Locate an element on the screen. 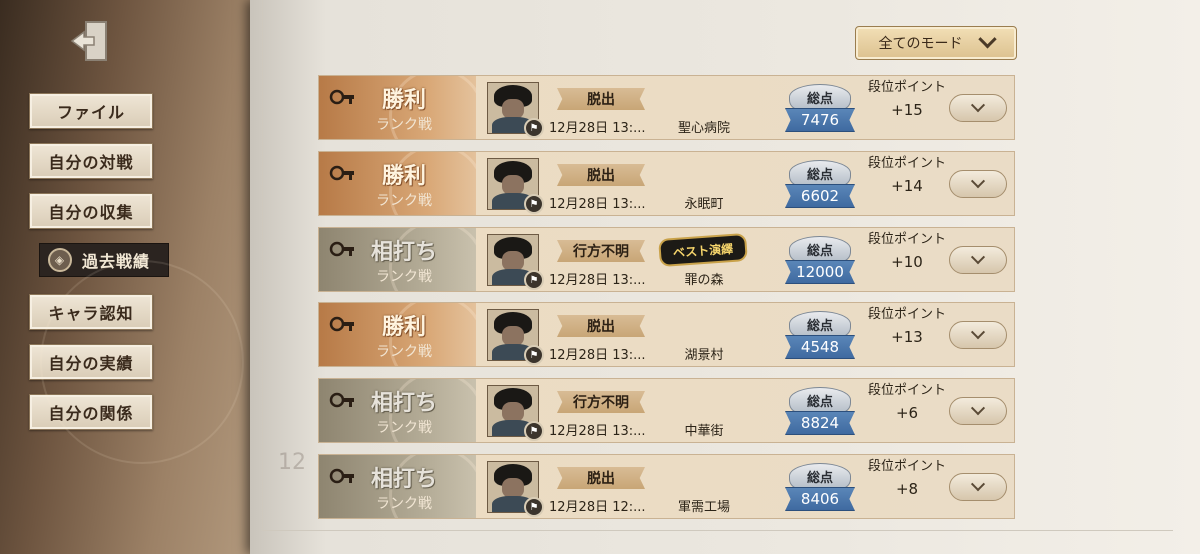 This screenshot has height=554, width=1200. map-name: 罪の森 is located at coordinates (704, 280).